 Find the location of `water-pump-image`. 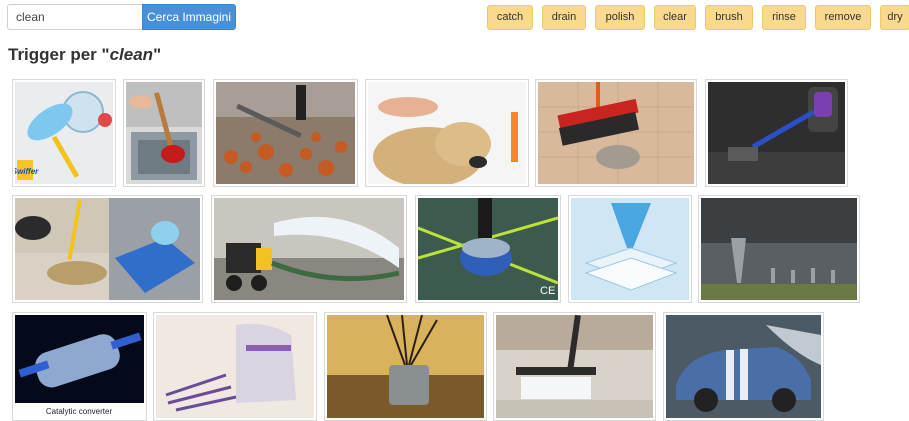

water-pump-image is located at coordinates (309, 249).